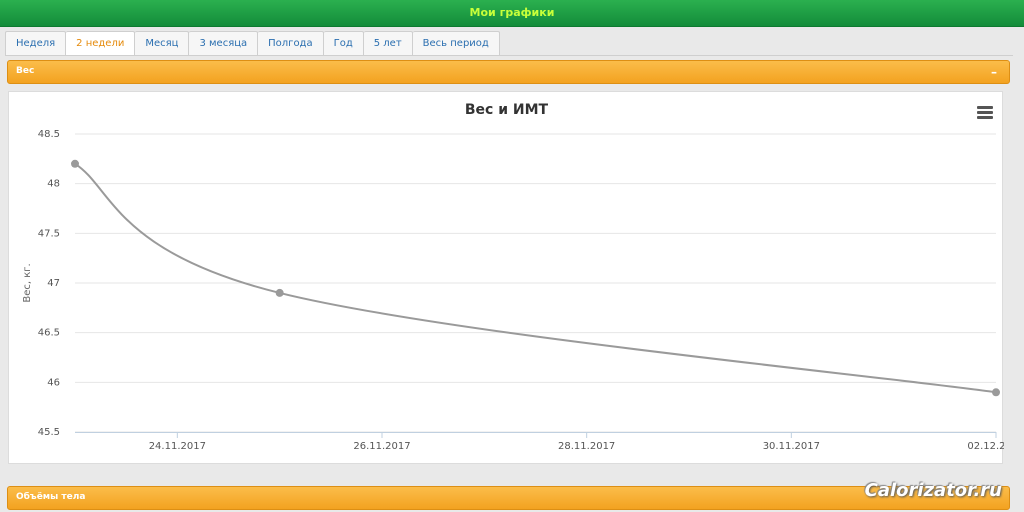 The image size is (1024, 512). What do you see at coordinates (224, 43) in the screenshot?
I see `tab-3-months: 3 месяца` at bounding box center [224, 43].